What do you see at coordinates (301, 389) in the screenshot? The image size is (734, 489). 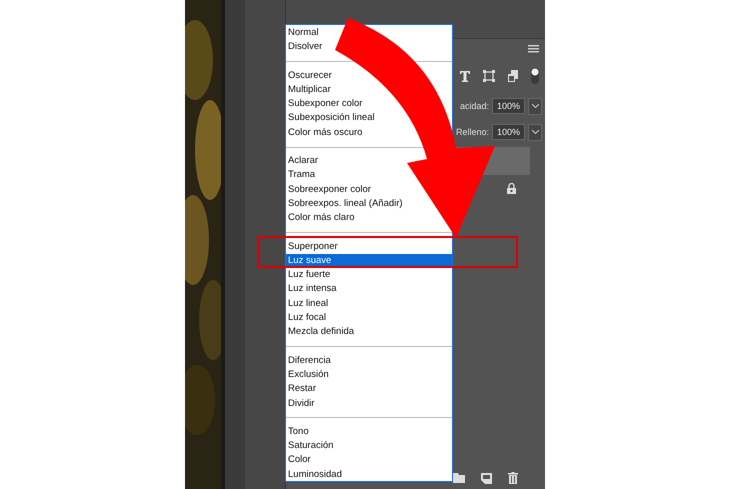 I see `menu-item: Restar` at bounding box center [301, 389].